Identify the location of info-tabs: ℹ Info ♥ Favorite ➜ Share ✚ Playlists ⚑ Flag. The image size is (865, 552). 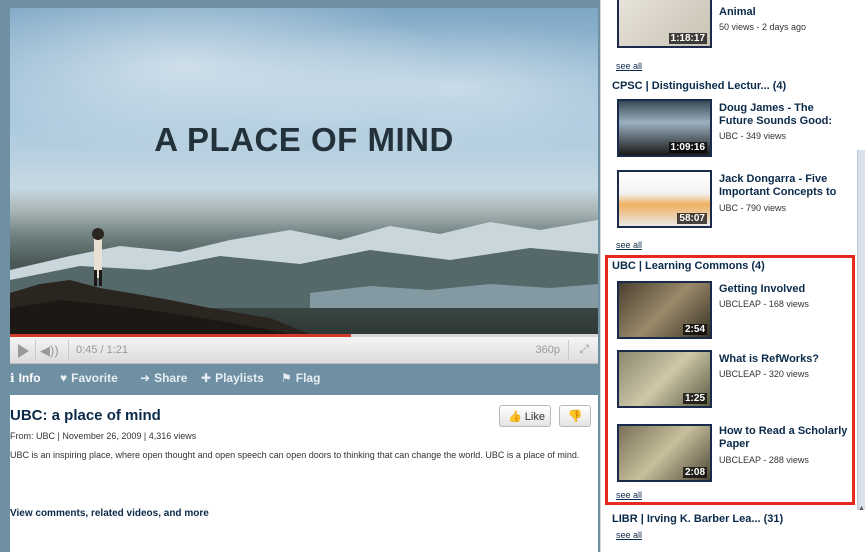
(304, 379).